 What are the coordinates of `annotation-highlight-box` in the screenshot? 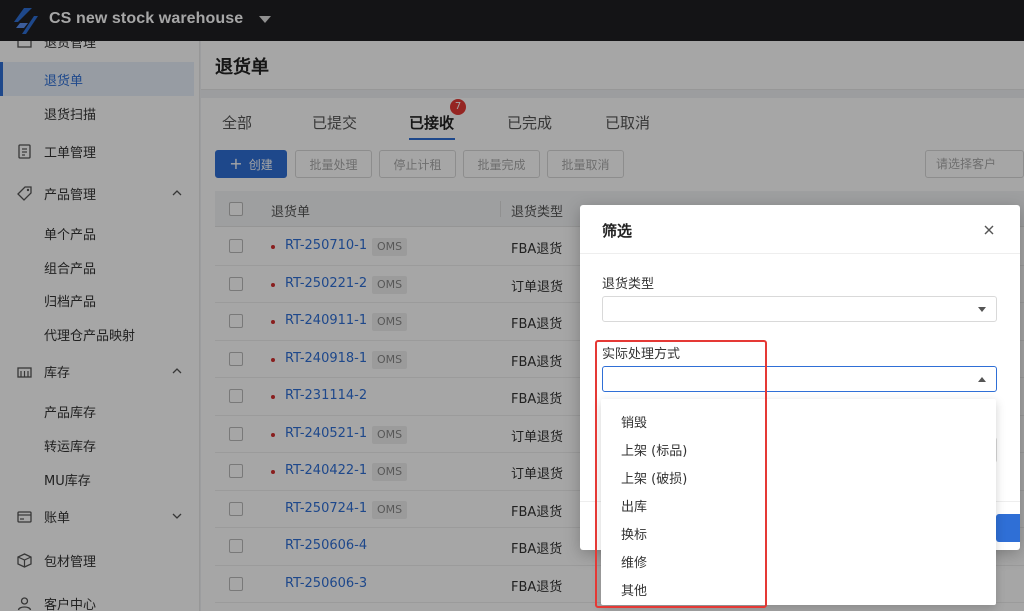 It's located at (681, 474).